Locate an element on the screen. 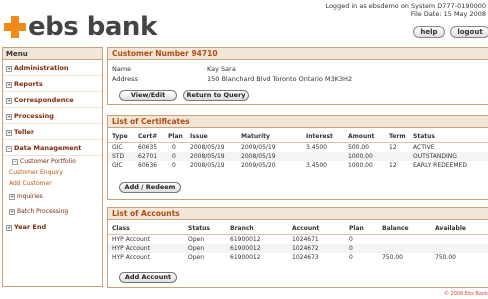 This screenshot has width=488, height=299. help-button: help is located at coordinates (429, 32).